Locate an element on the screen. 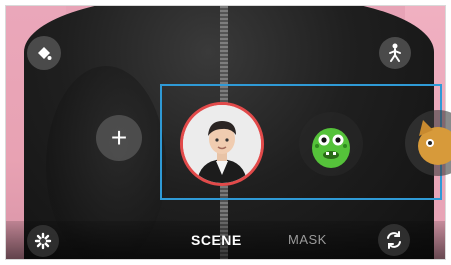  emoji-item-dinosaur is located at coordinates (331, 144).